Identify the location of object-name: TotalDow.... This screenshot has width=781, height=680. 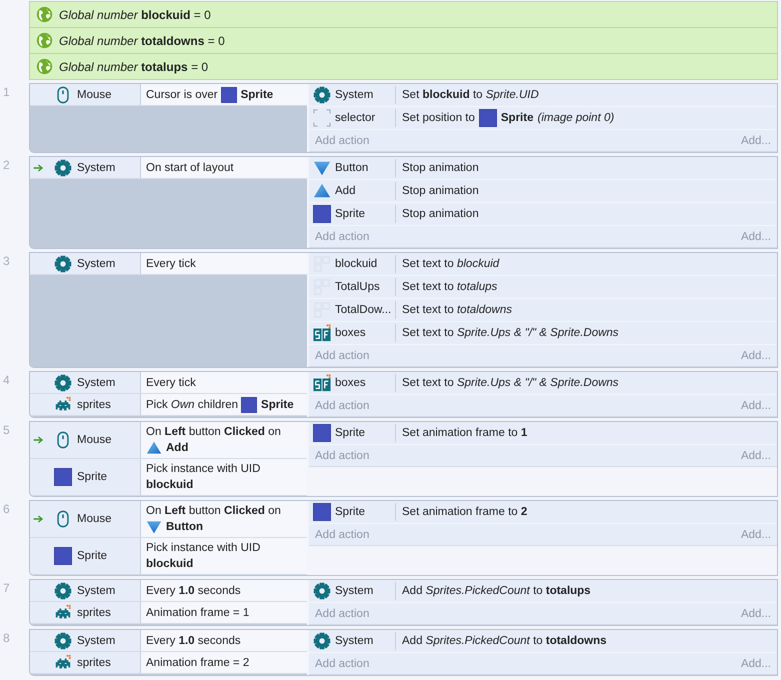
(363, 310).